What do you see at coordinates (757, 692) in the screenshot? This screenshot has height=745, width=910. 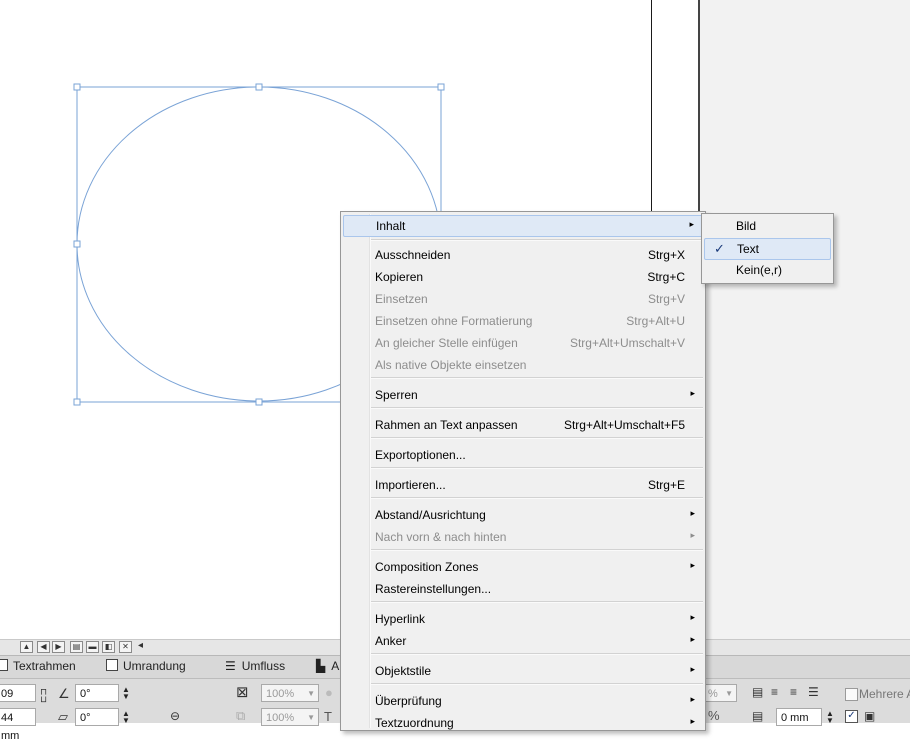 I see `align-top-icon: ▤` at bounding box center [757, 692].